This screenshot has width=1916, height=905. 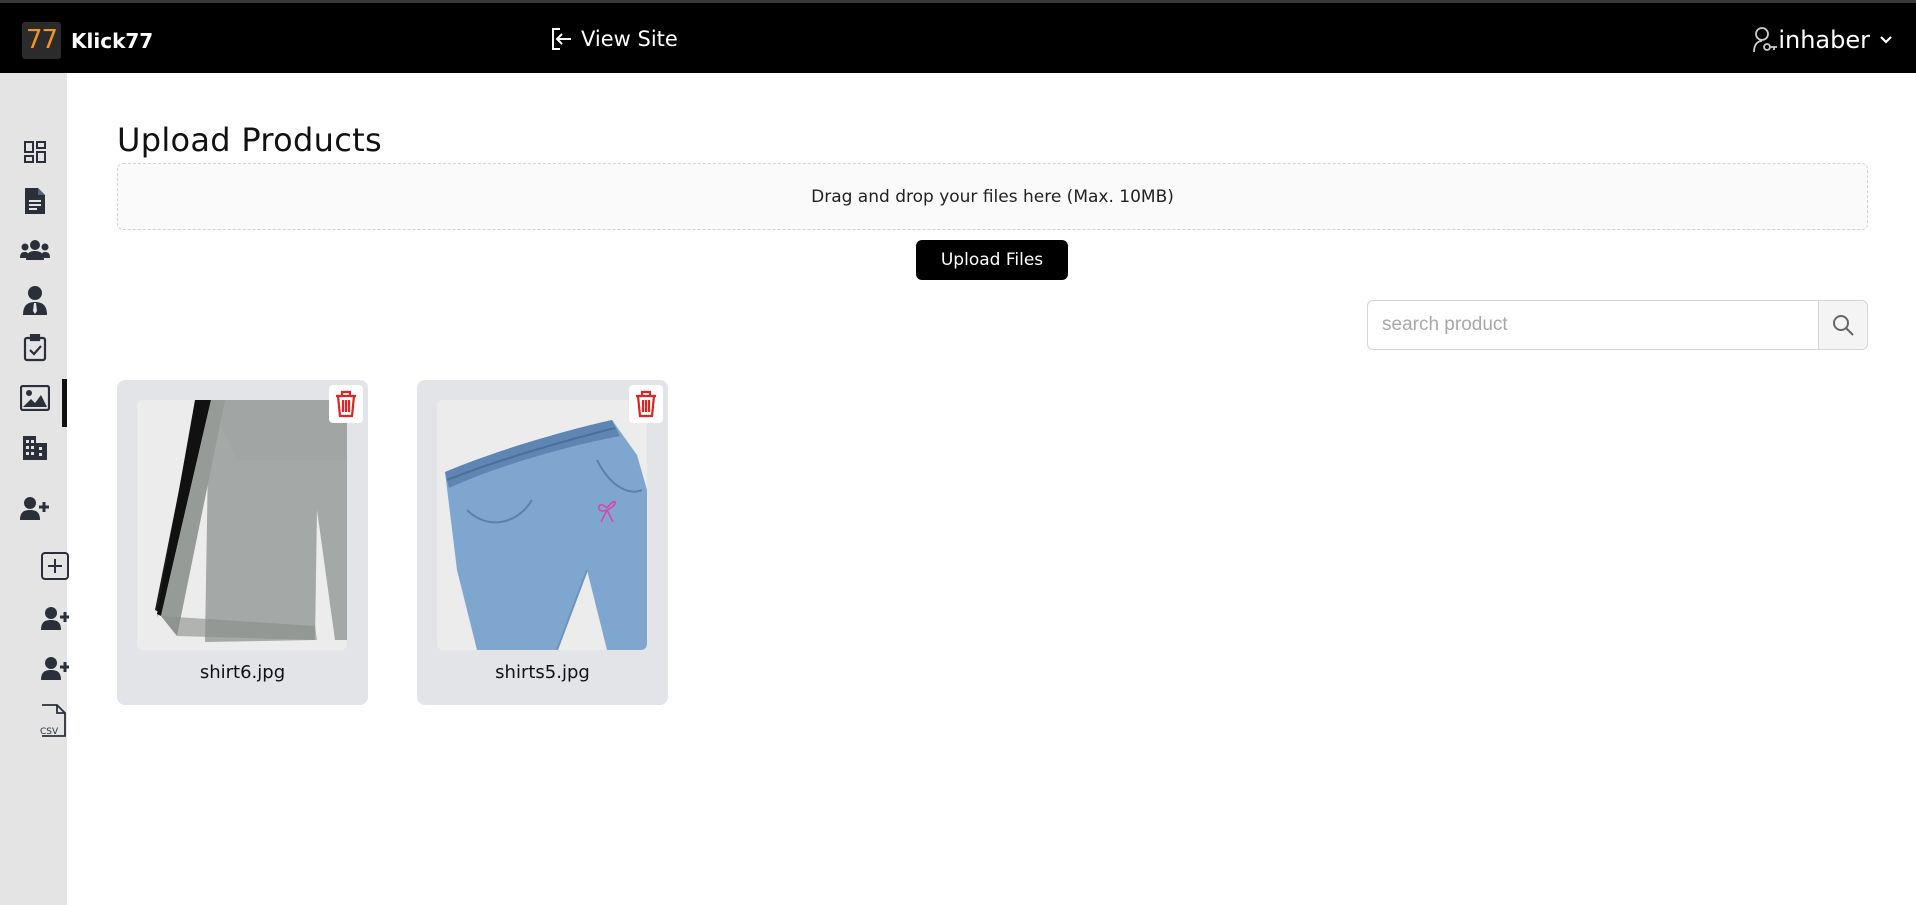 I want to click on brand-logo: 77, so click(x=41, y=40).